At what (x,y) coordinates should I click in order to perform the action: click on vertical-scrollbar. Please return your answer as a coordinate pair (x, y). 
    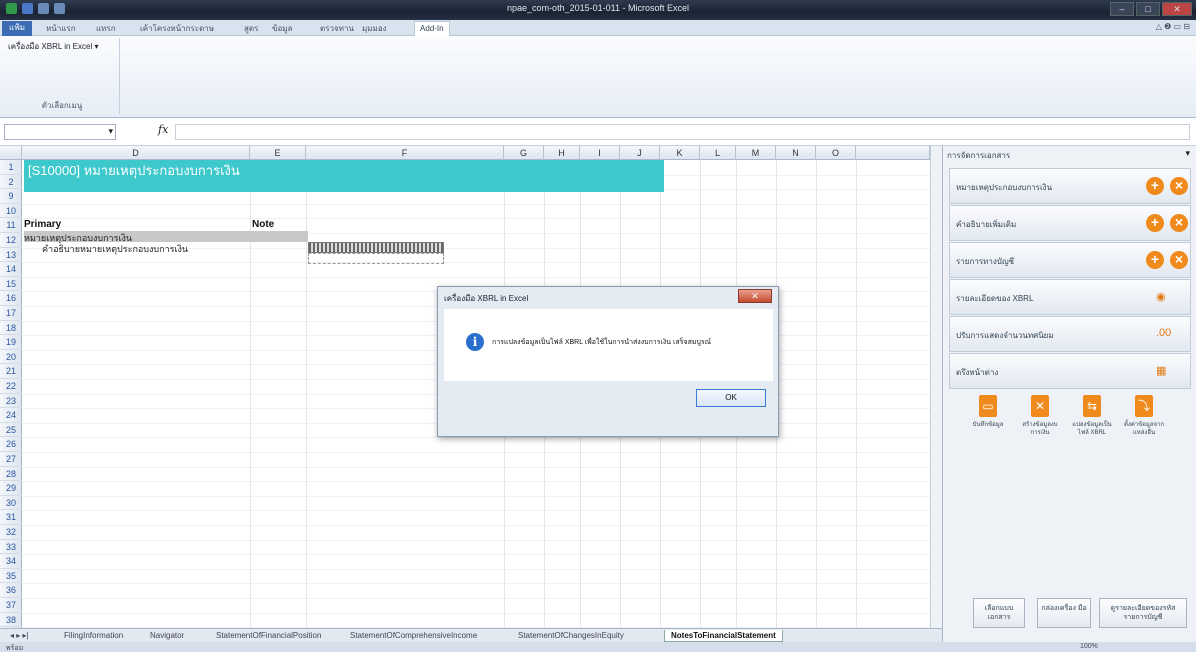
    Looking at the image, I should click on (936, 387).